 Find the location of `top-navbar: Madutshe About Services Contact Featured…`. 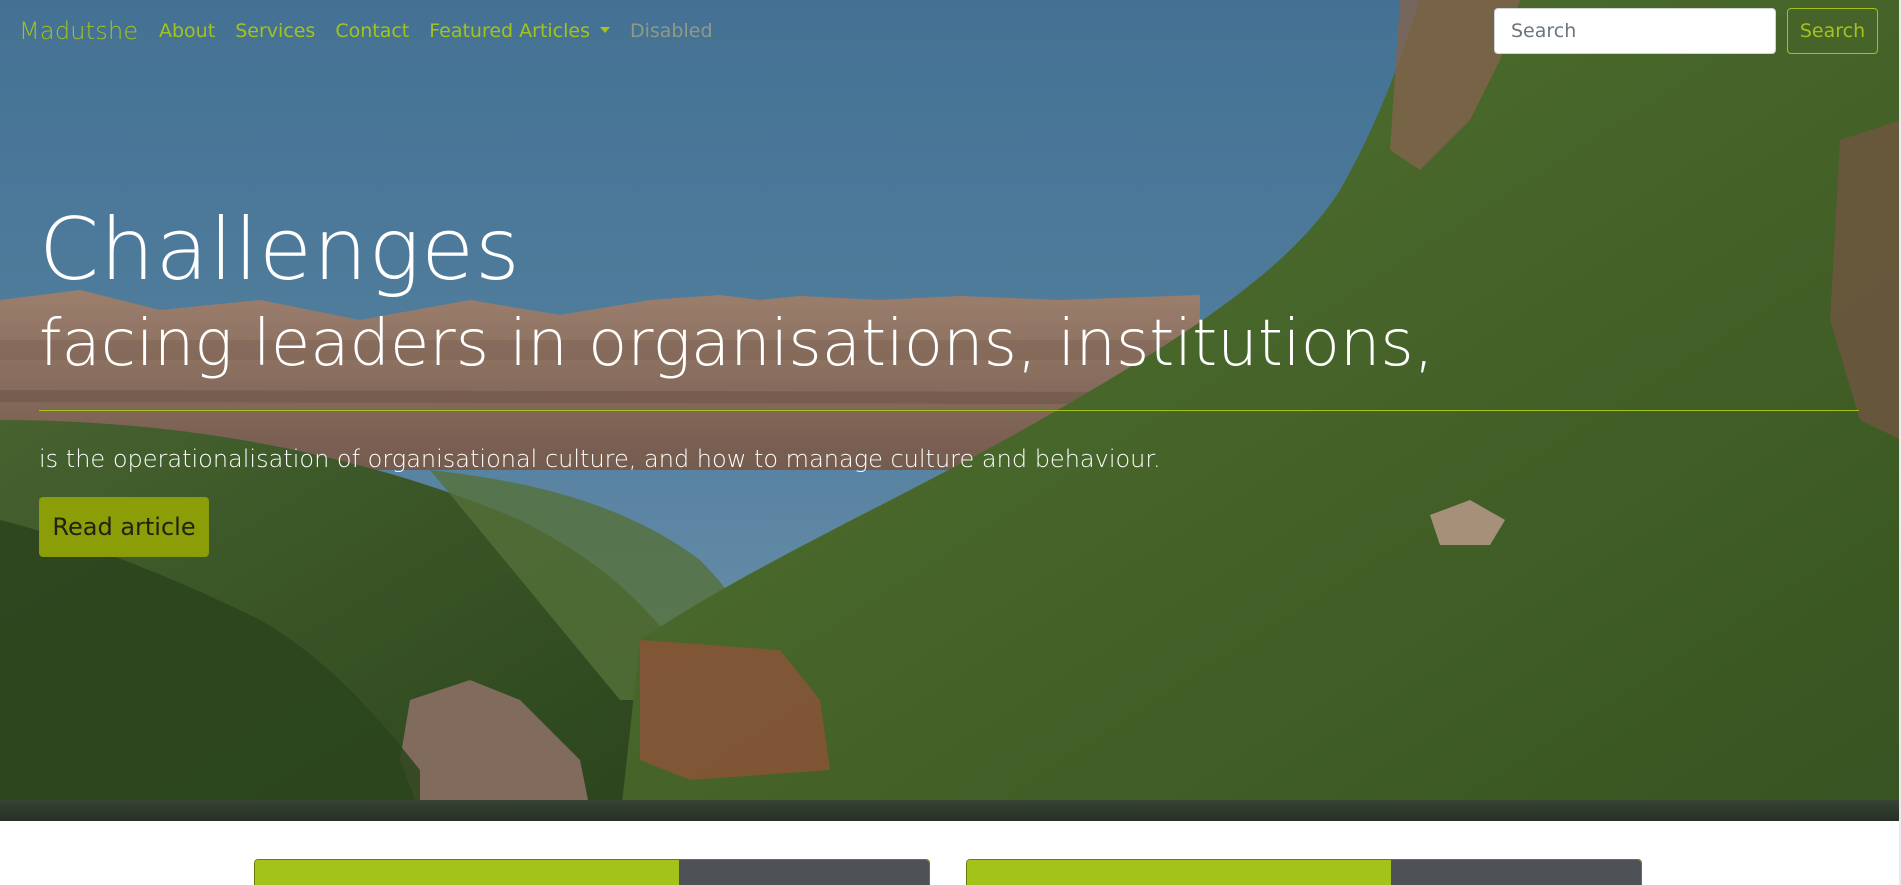

top-navbar: Madutshe About Services Contact Featured… is located at coordinates (950, 33).